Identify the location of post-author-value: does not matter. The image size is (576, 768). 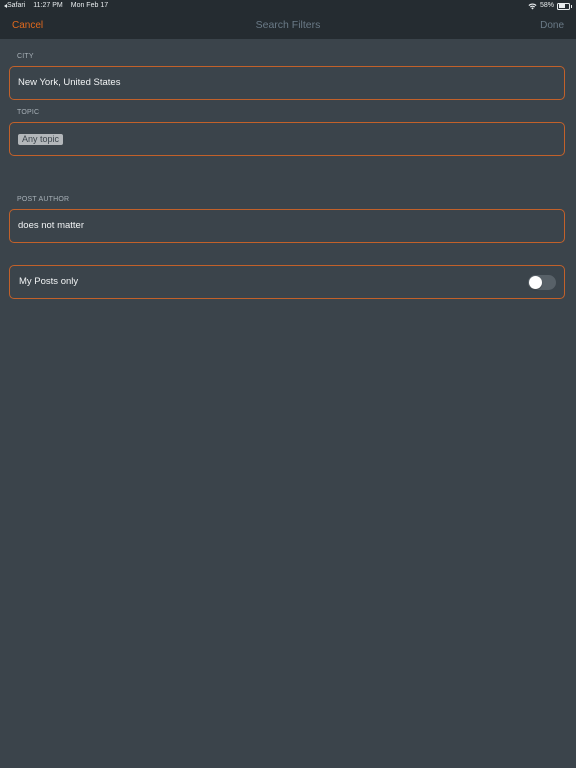
(51, 225).